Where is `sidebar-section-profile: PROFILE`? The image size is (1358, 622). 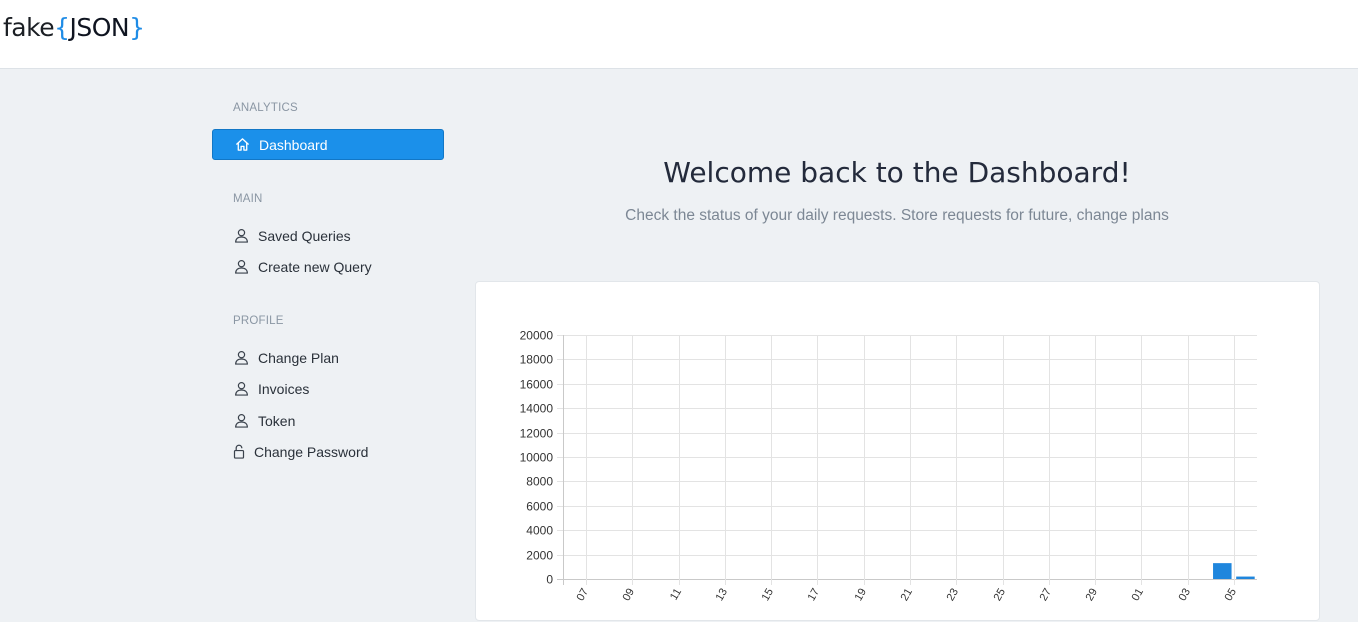 sidebar-section-profile: PROFILE is located at coordinates (258, 321).